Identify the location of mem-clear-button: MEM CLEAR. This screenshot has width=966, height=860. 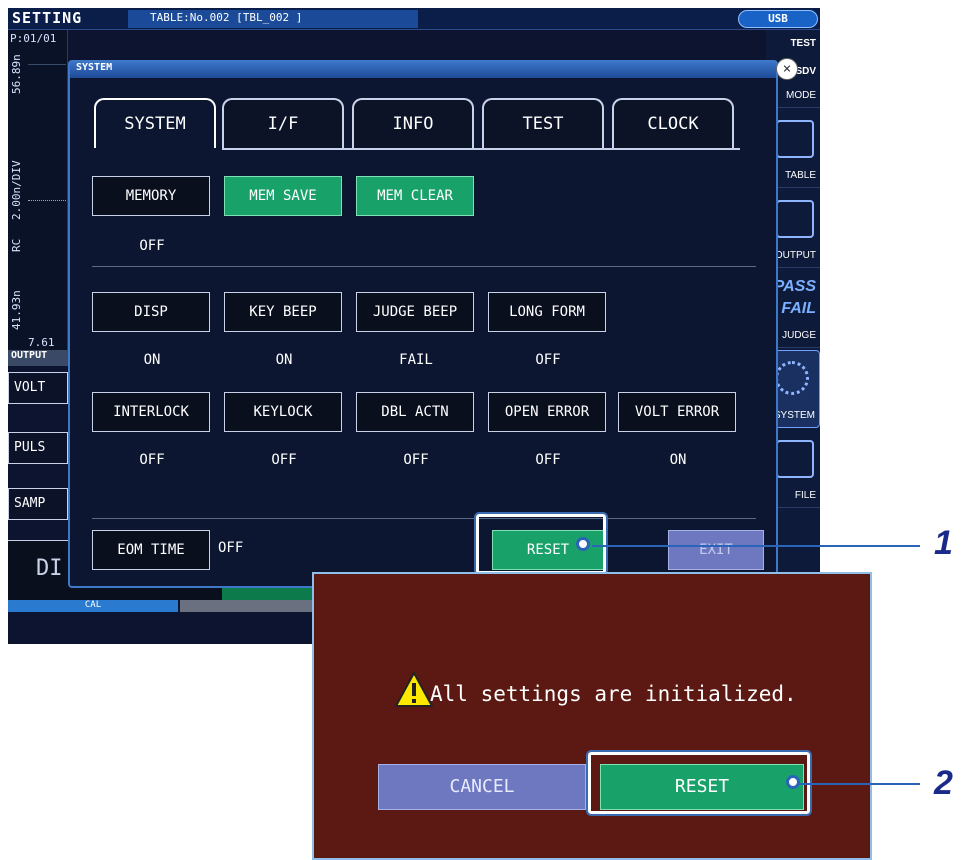
(415, 196).